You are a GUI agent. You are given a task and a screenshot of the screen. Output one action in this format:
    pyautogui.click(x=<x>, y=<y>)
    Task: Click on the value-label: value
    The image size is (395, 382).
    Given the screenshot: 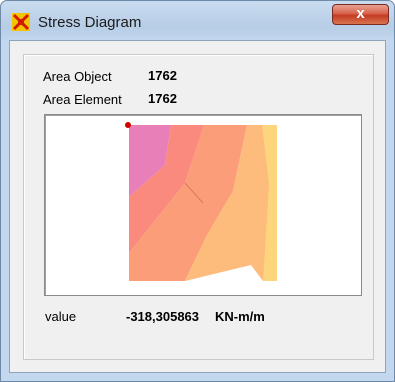 What is the action you would take?
    pyautogui.click(x=61, y=316)
    